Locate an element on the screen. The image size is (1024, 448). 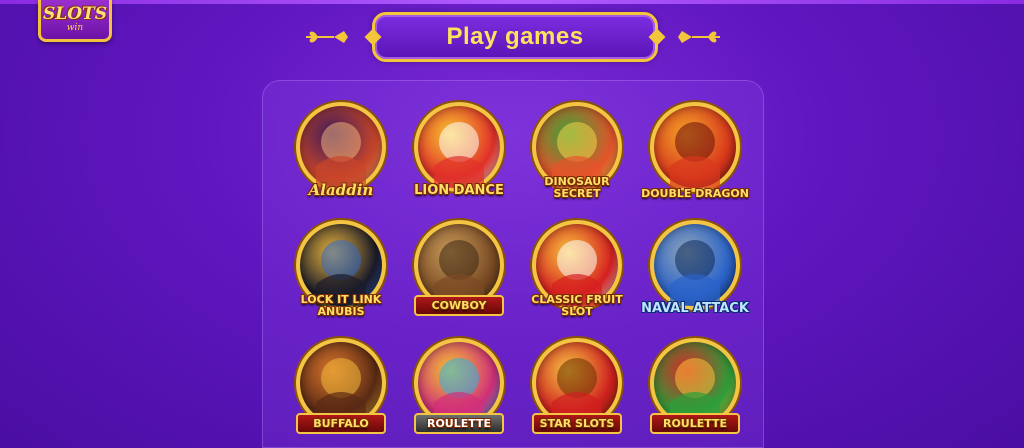
right-ornament-icon is located at coordinates (699, 37).